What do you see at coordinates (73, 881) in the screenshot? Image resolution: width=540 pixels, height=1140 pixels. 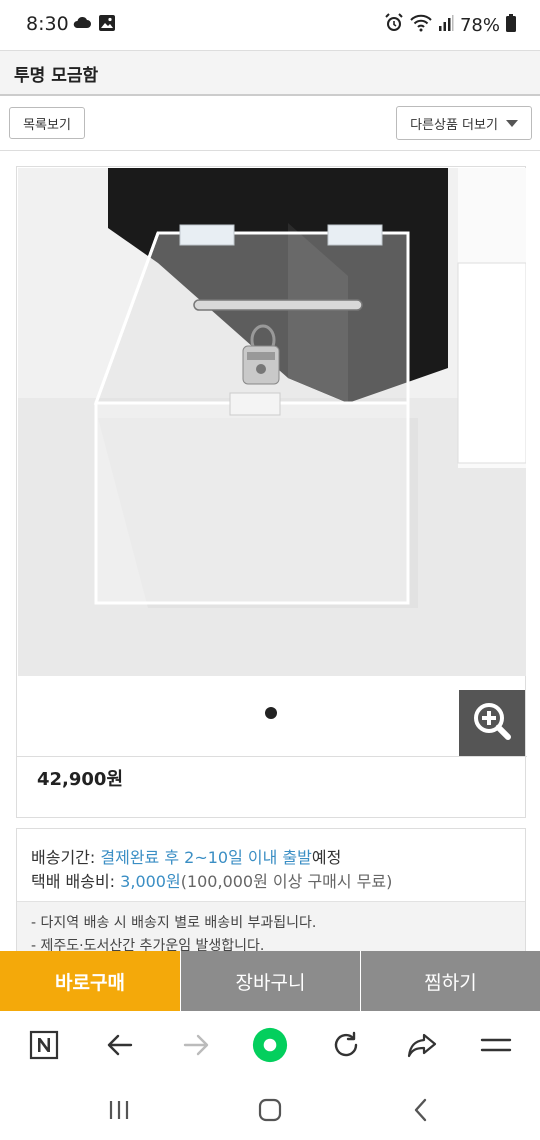 I see `shipping-fee-label: 택배 배송비:` at bounding box center [73, 881].